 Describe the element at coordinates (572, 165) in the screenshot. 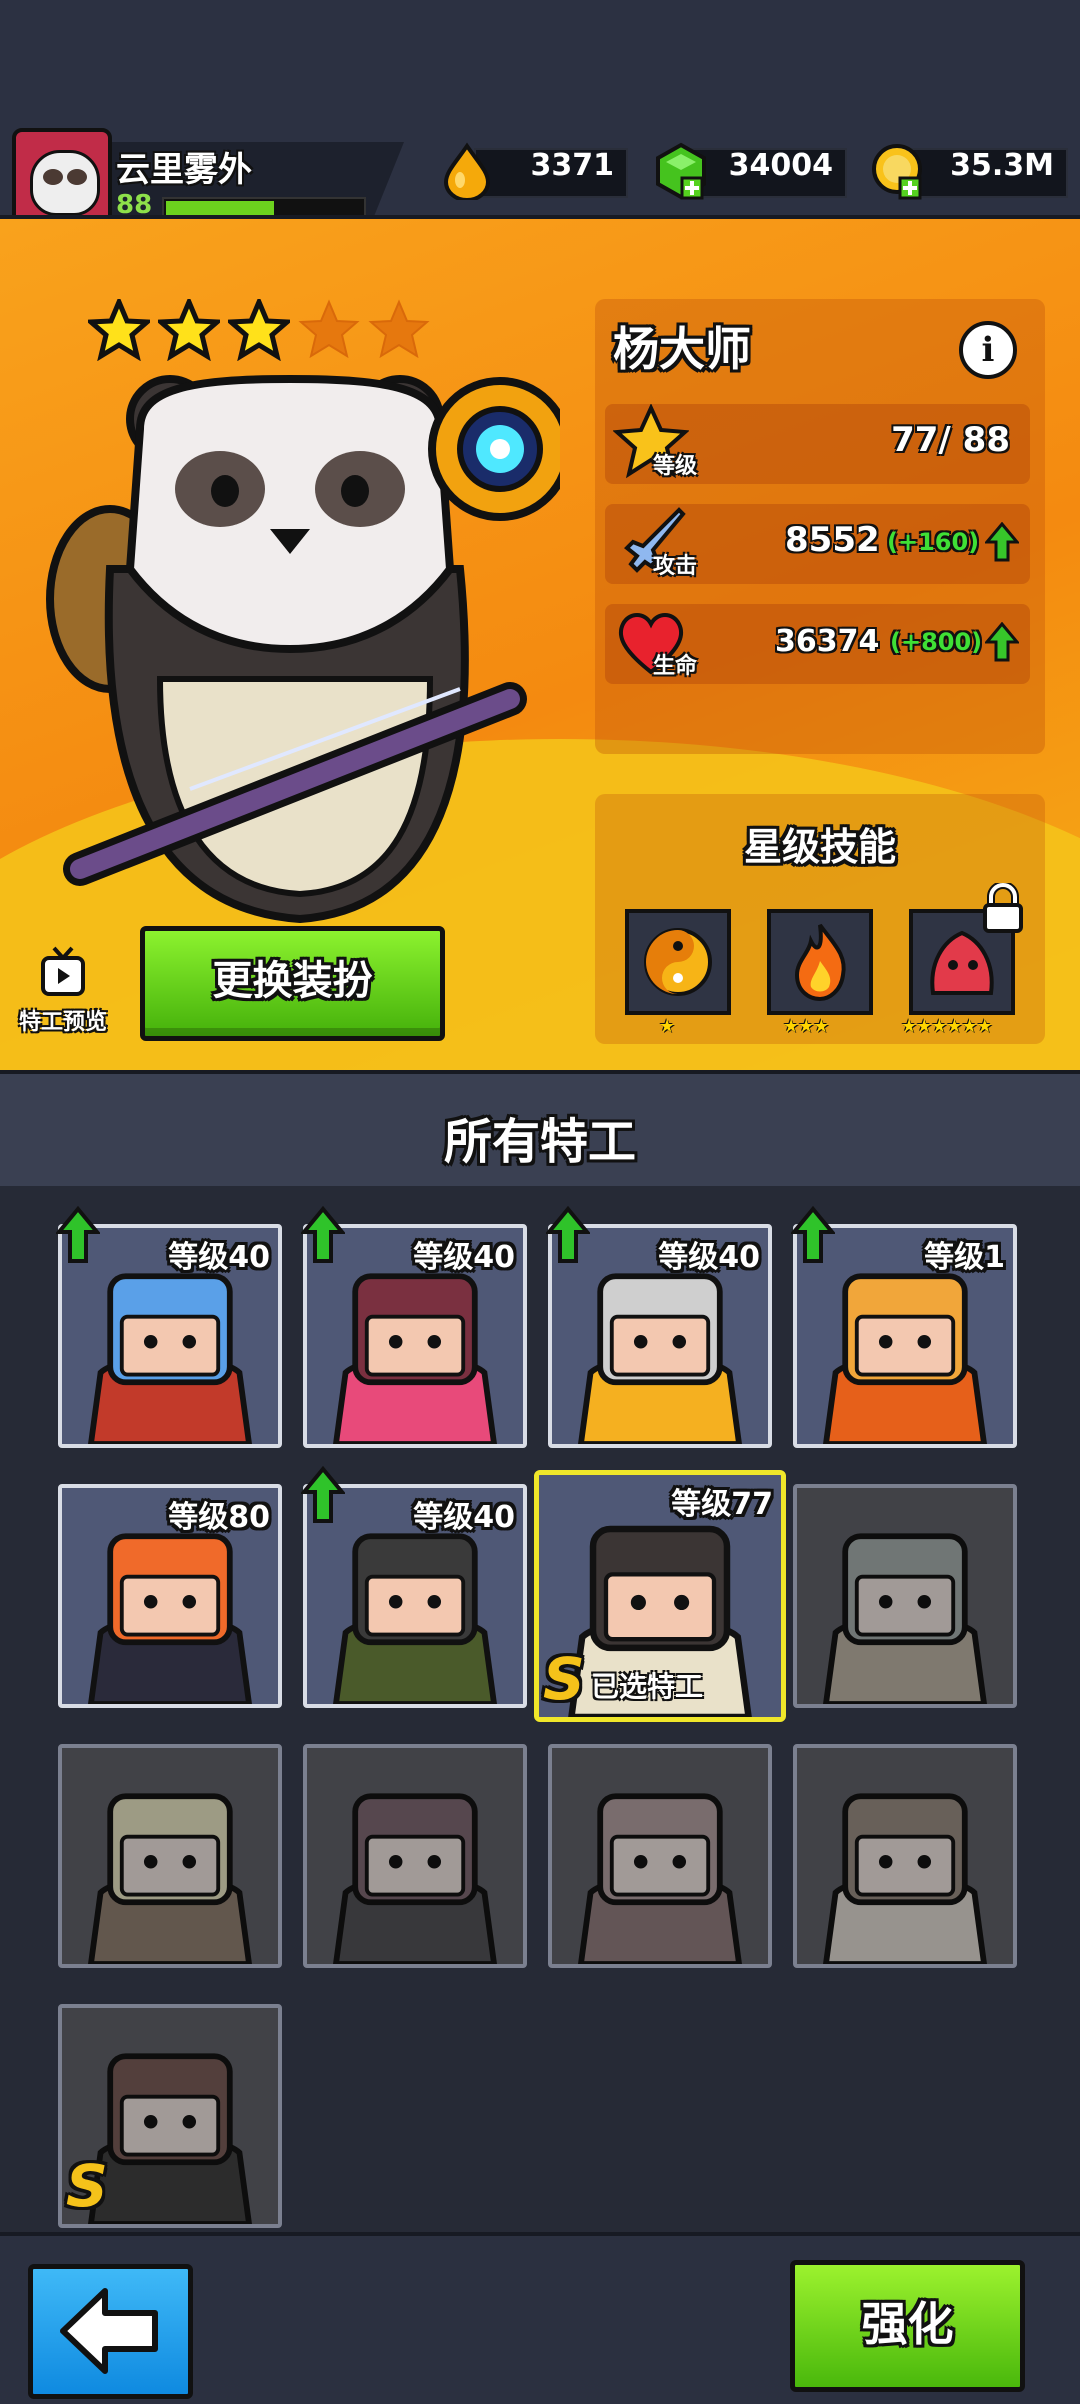

I see `resource-value: 3371` at that location.